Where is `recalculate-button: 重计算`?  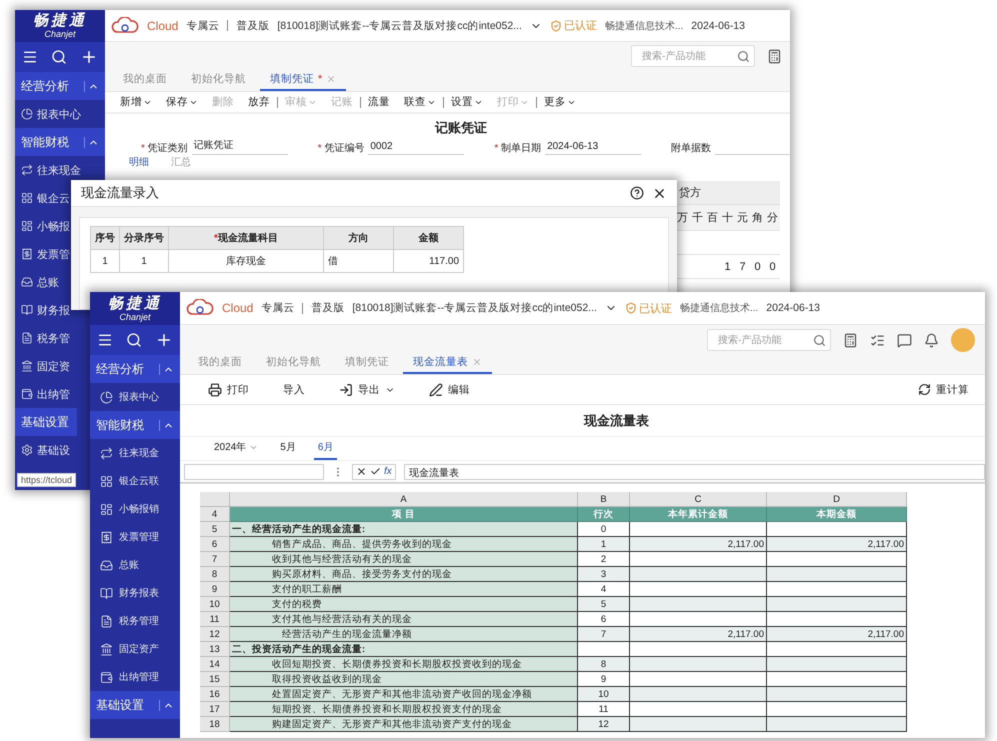 recalculate-button: 重计算 is located at coordinates (943, 389).